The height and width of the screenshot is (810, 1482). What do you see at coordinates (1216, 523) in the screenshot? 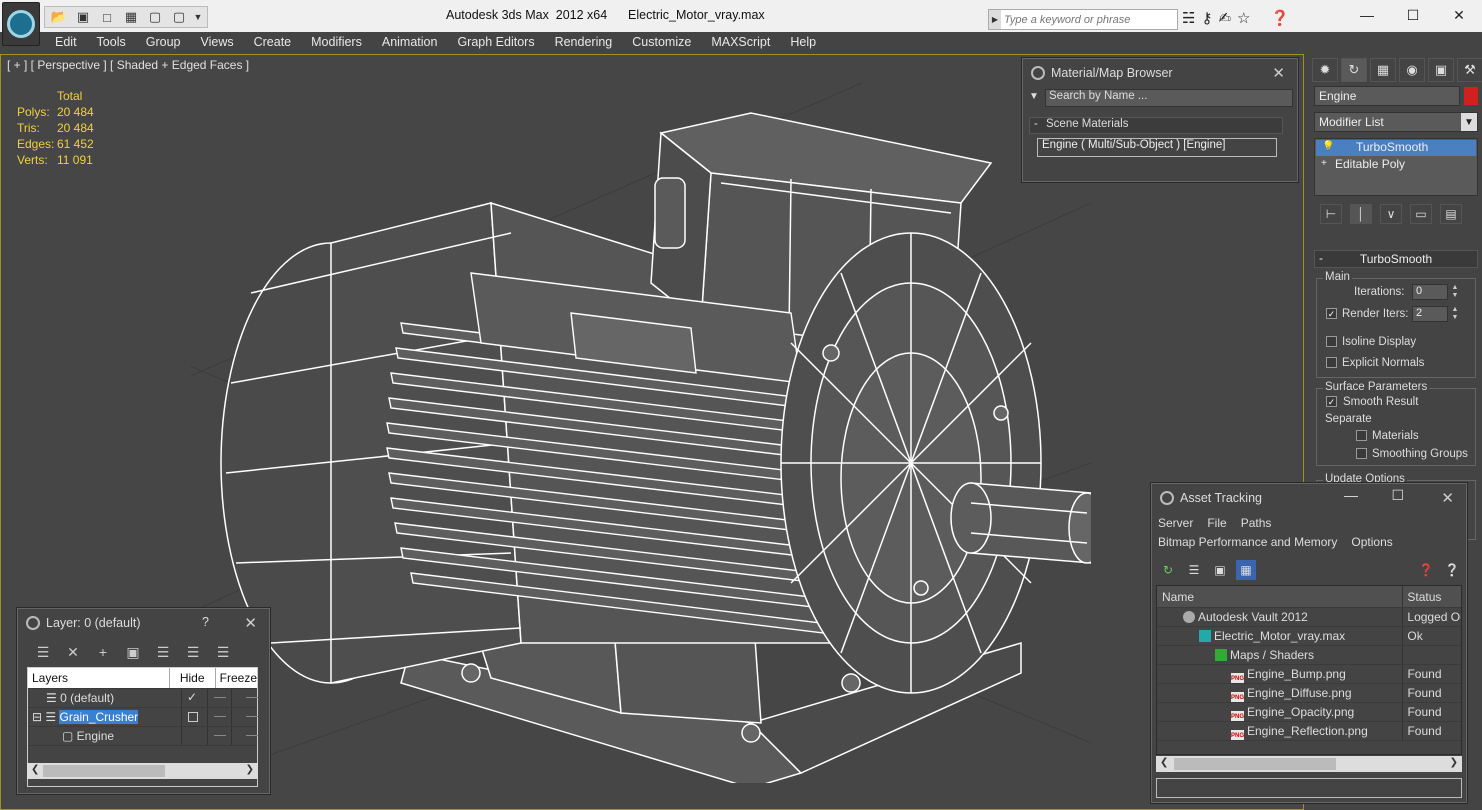
I see `menu-file: File` at bounding box center [1216, 523].